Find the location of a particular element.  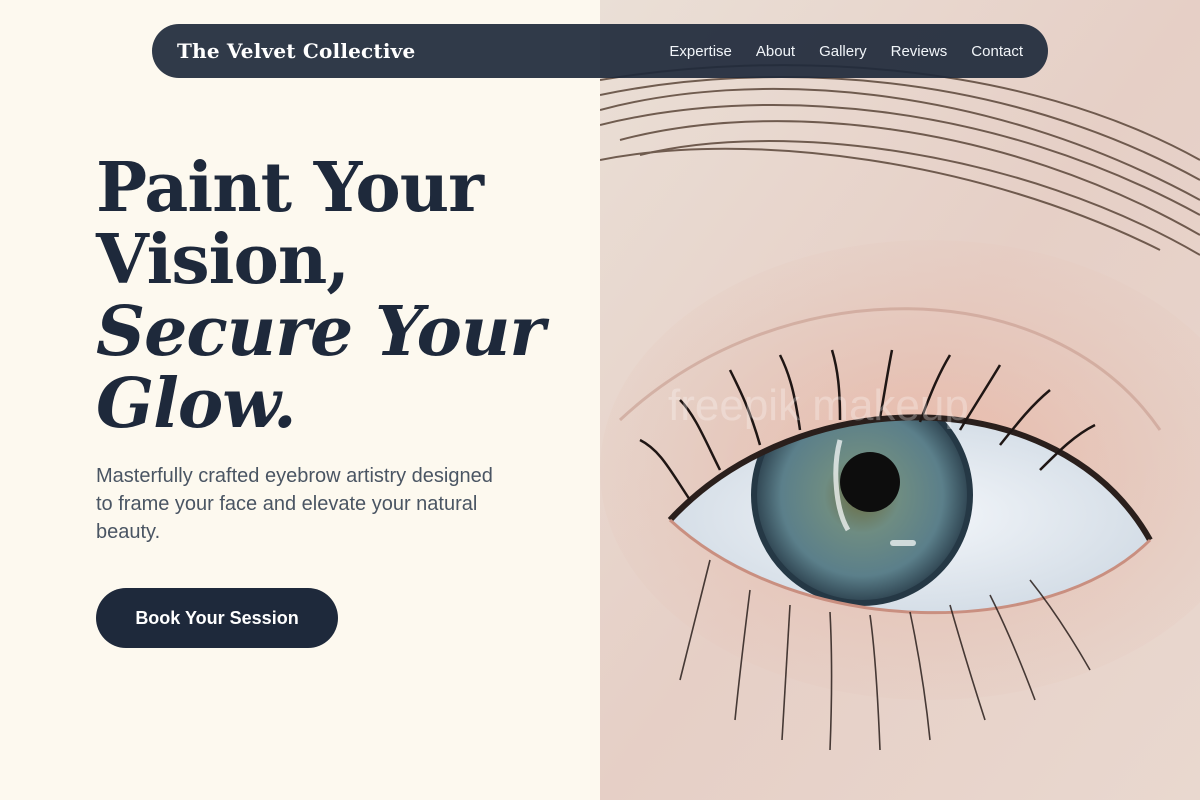

book-session-button: Book Your Session is located at coordinates (217, 618).